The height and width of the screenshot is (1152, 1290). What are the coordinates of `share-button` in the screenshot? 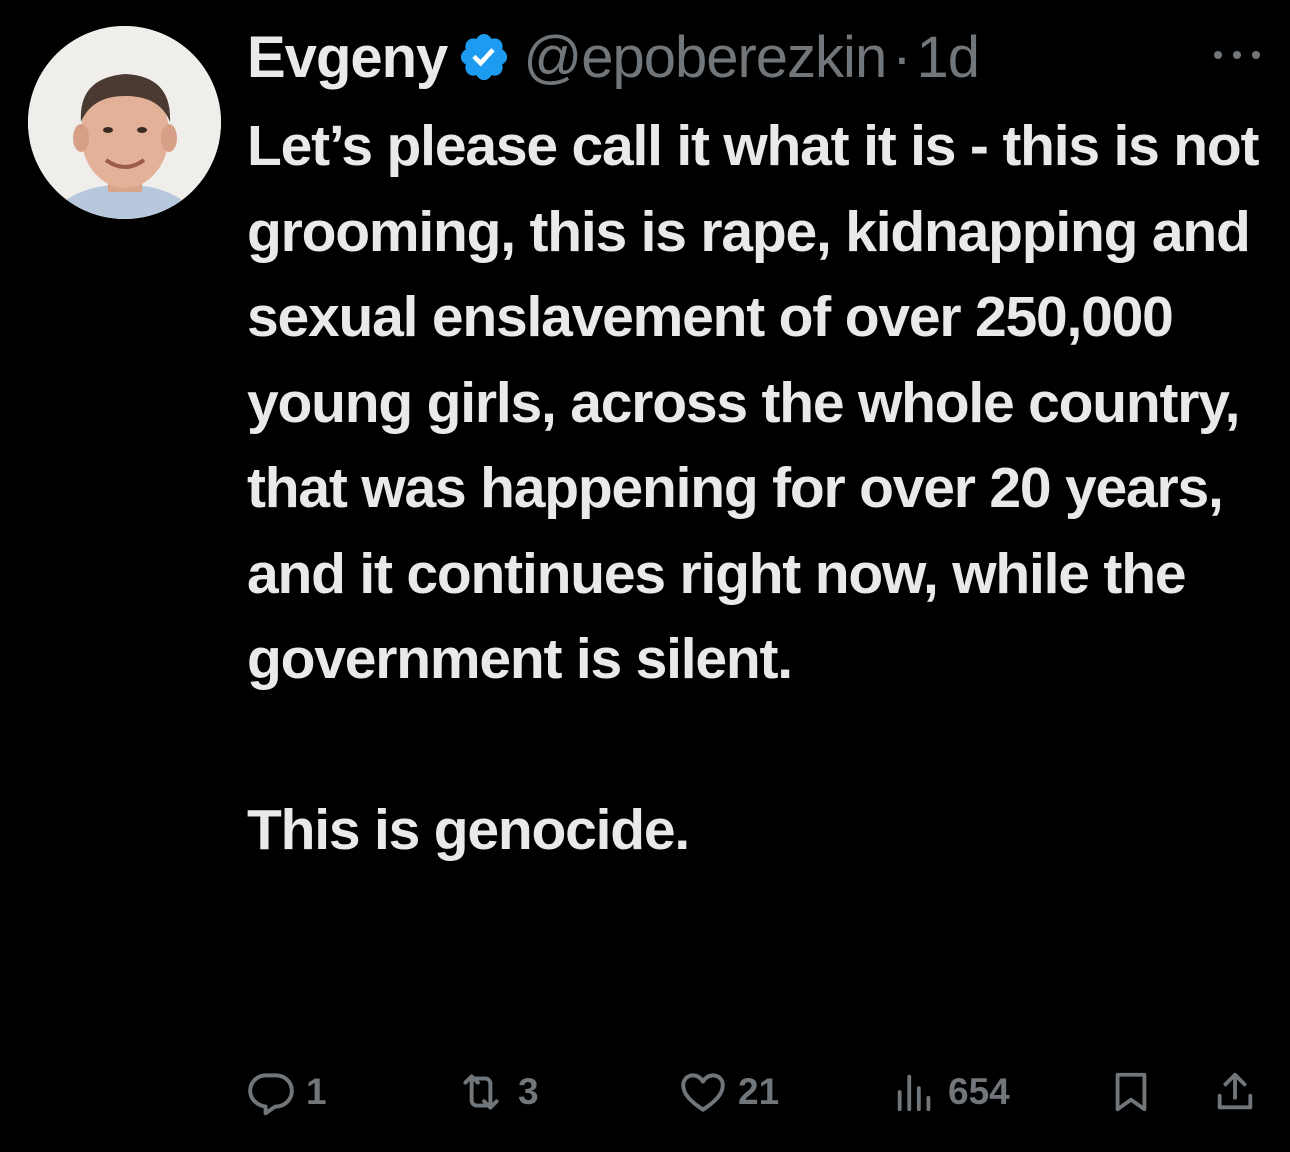 It's located at (1235, 1092).